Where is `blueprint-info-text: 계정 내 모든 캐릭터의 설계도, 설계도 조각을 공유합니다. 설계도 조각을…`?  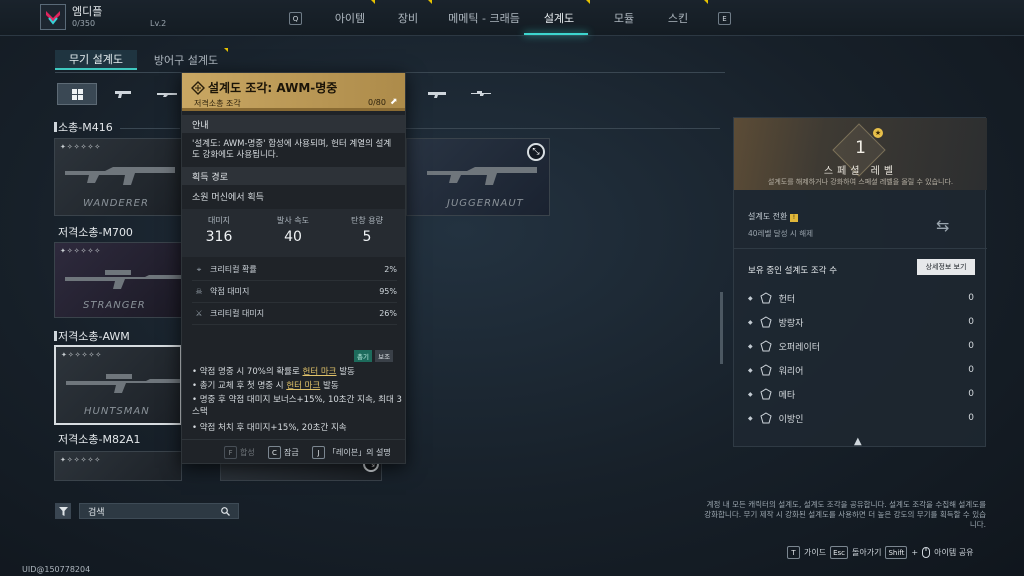
blueprint-info-text: 계정 내 모든 캐릭터의 설계도, 설계도 조각을 공유합니다. 설계도 조각을… is located at coordinates (845, 514).